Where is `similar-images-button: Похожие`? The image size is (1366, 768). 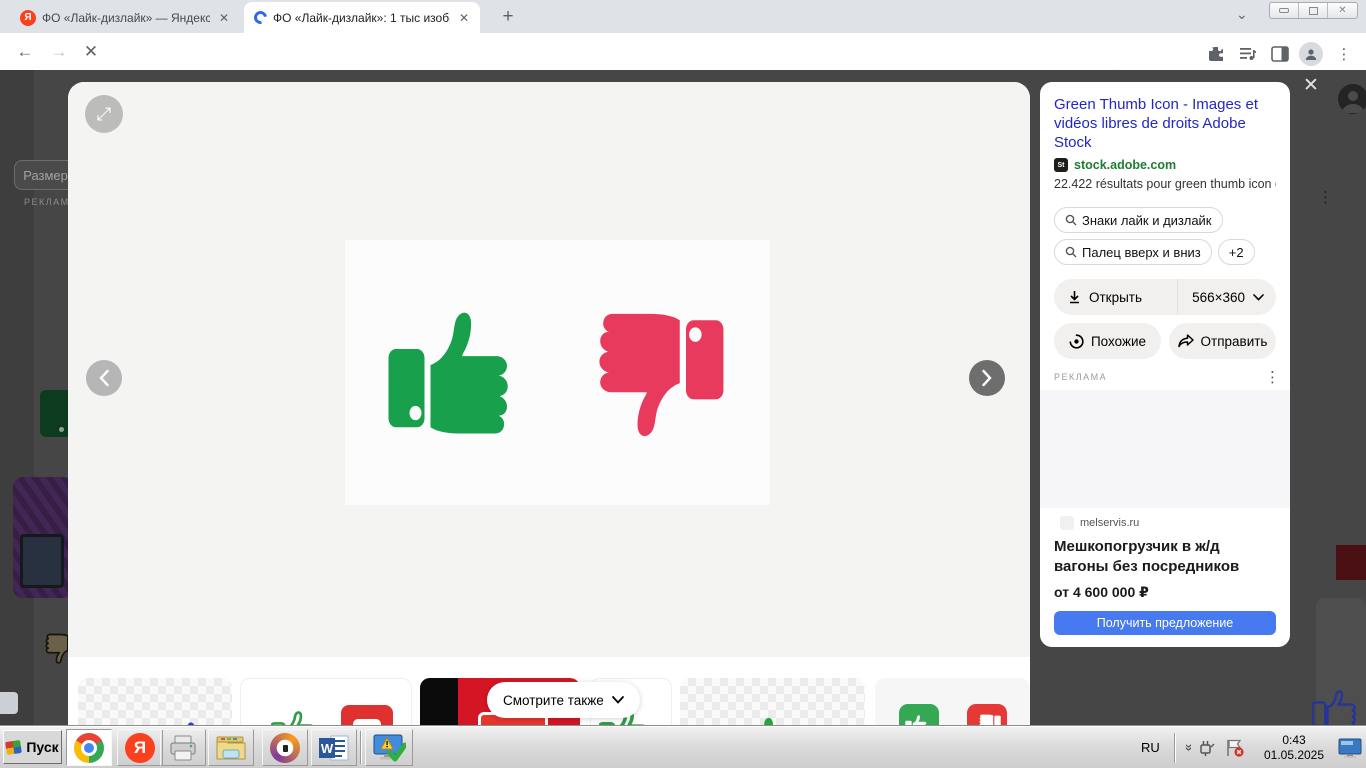
similar-images-button: Похожие is located at coordinates (1107, 341).